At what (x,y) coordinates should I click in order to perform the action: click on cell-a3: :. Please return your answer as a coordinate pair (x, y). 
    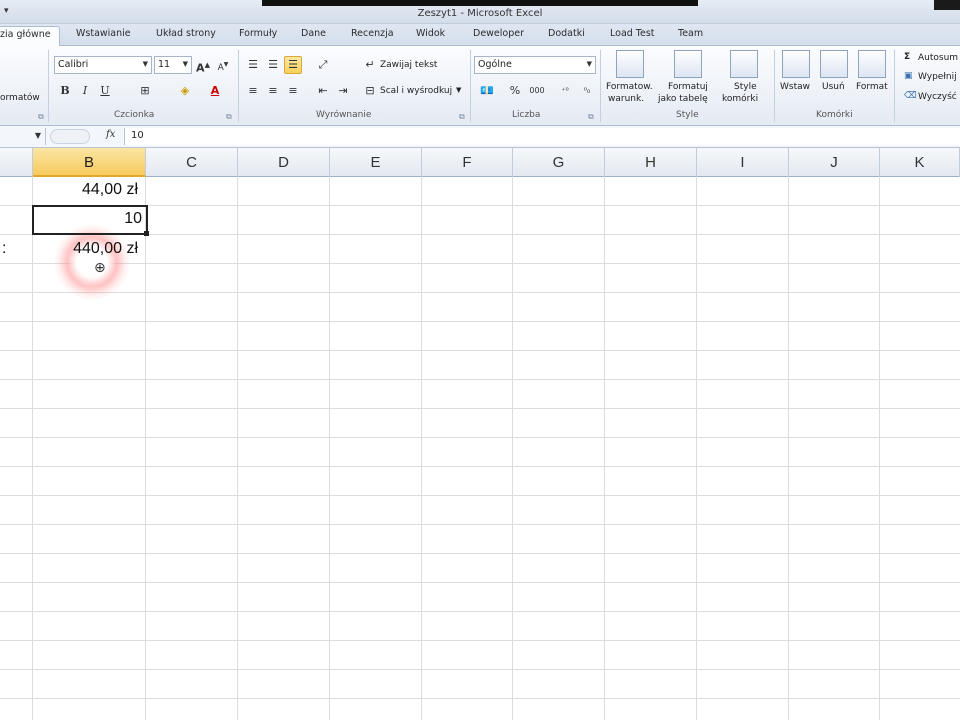
    Looking at the image, I should click on (4, 249).